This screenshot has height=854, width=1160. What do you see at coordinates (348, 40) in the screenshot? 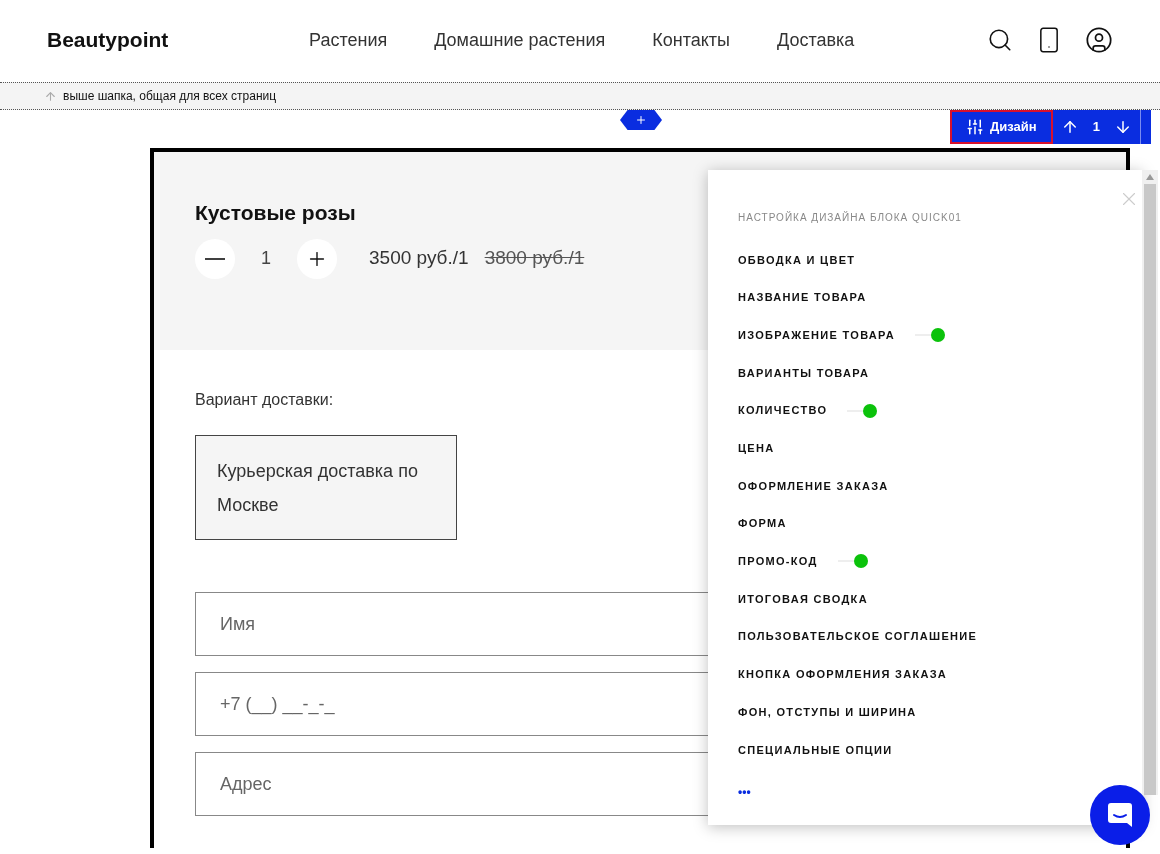
I see `nav-link: Растения` at bounding box center [348, 40].